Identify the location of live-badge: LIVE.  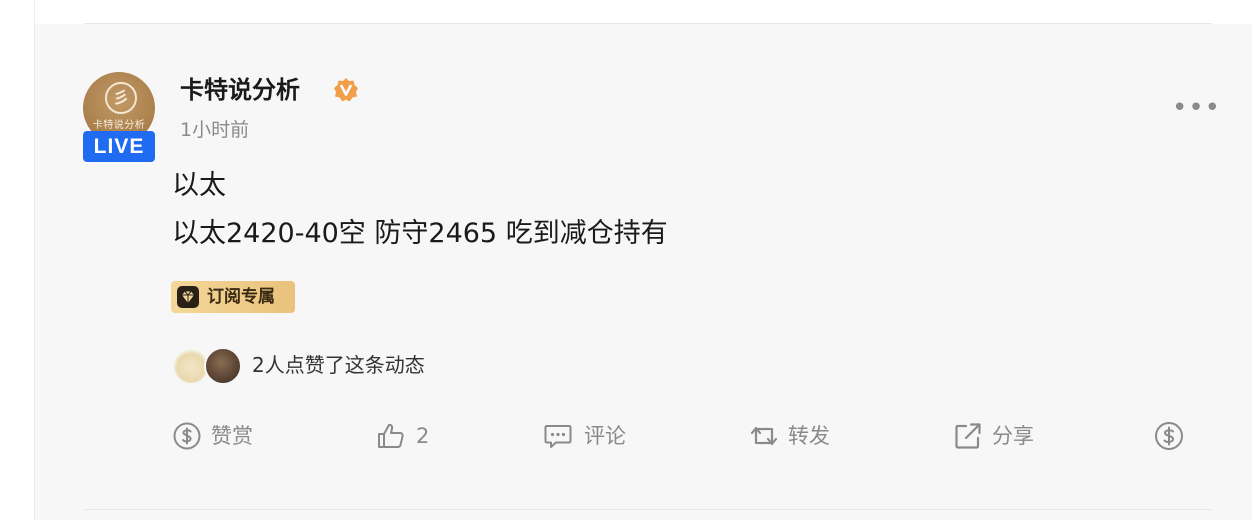
(119, 146).